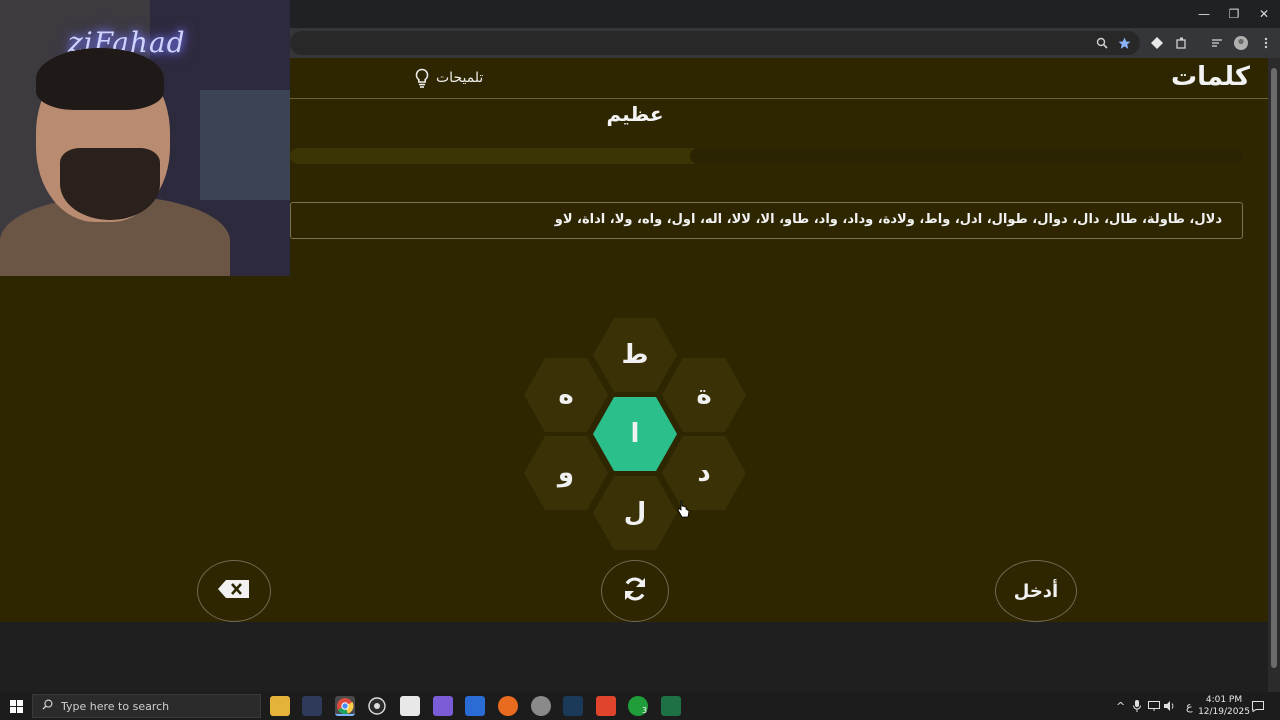  I want to click on letter-hex-lower-right: د, so click(704, 473).